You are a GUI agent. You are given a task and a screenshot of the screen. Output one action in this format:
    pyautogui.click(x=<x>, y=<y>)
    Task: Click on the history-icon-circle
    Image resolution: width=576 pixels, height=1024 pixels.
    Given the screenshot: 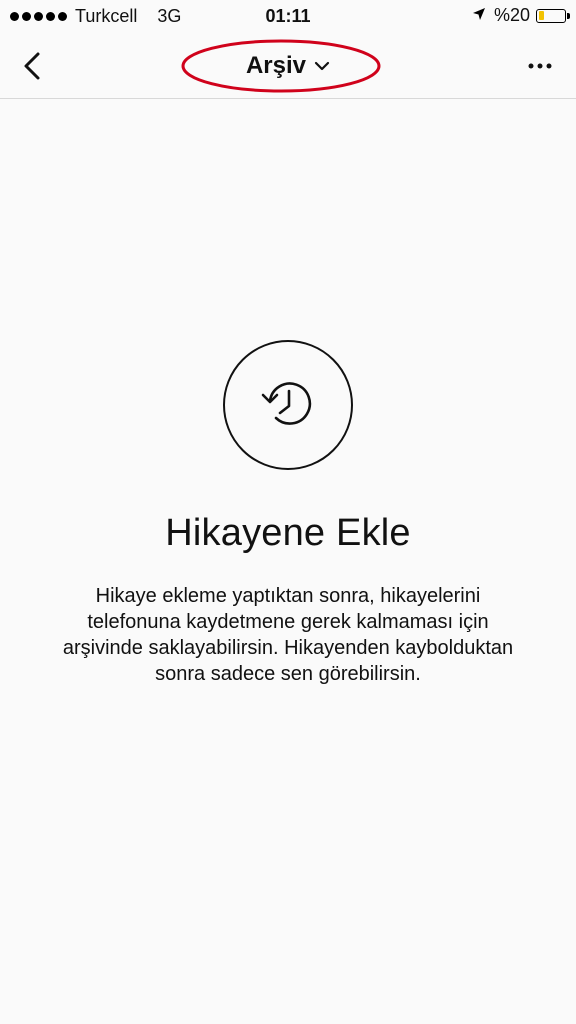 What is the action you would take?
    pyautogui.click(x=288, y=405)
    